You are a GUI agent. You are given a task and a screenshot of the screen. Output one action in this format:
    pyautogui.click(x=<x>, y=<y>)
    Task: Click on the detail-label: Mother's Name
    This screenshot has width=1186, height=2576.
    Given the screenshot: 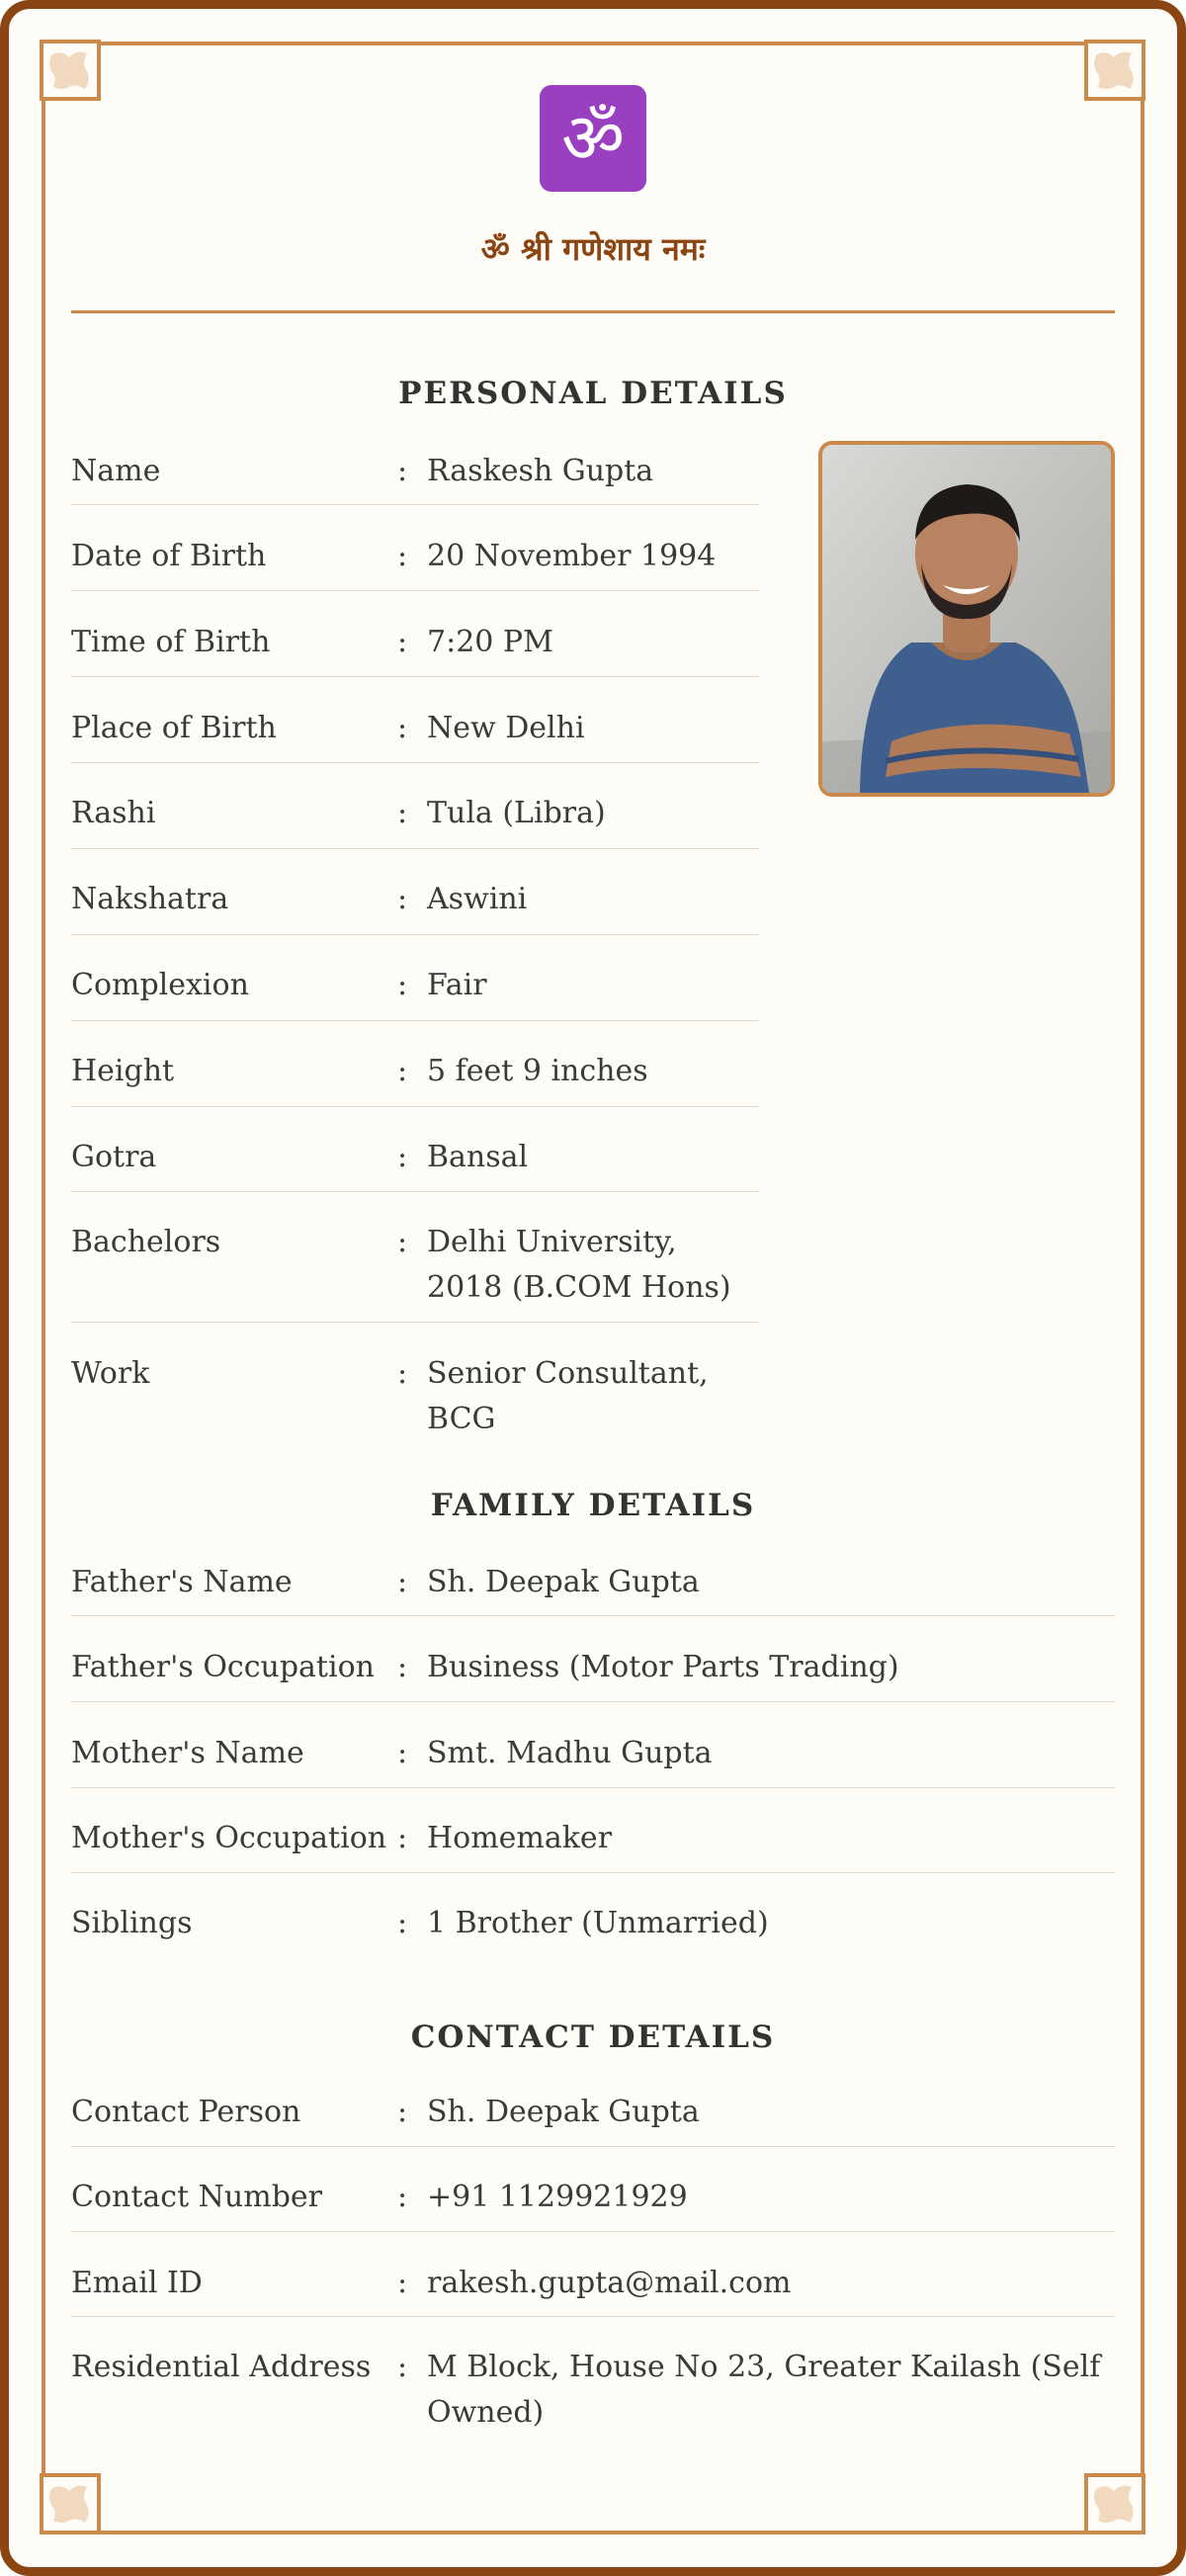 What is the action you would take?
    pyautogui.click(x=187, y=1753)
    